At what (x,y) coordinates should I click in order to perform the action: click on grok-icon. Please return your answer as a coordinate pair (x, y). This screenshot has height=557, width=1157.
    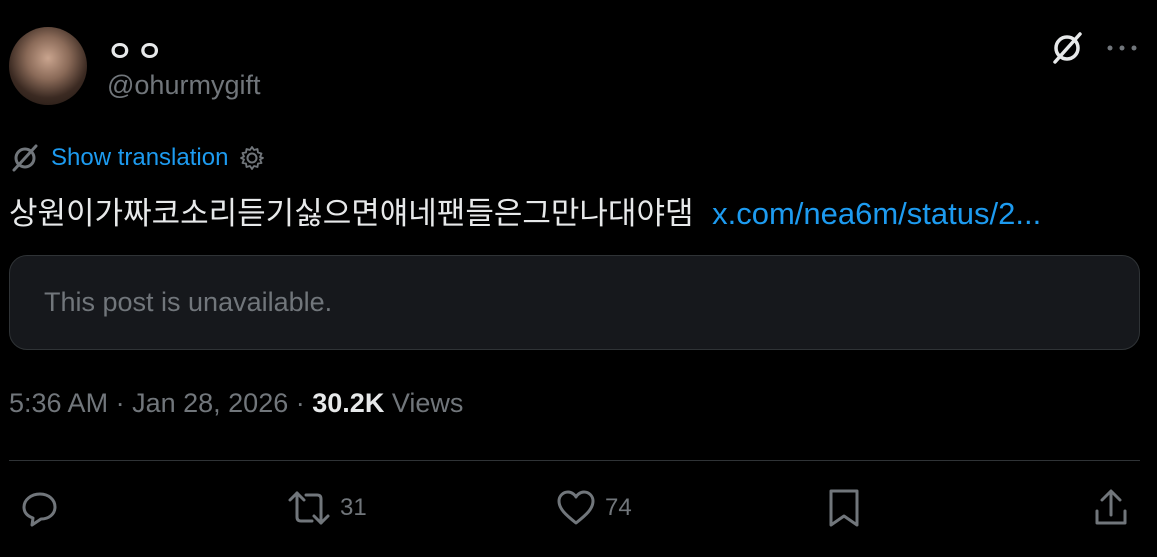
    Looking at the image, I should click on (1067, 48).